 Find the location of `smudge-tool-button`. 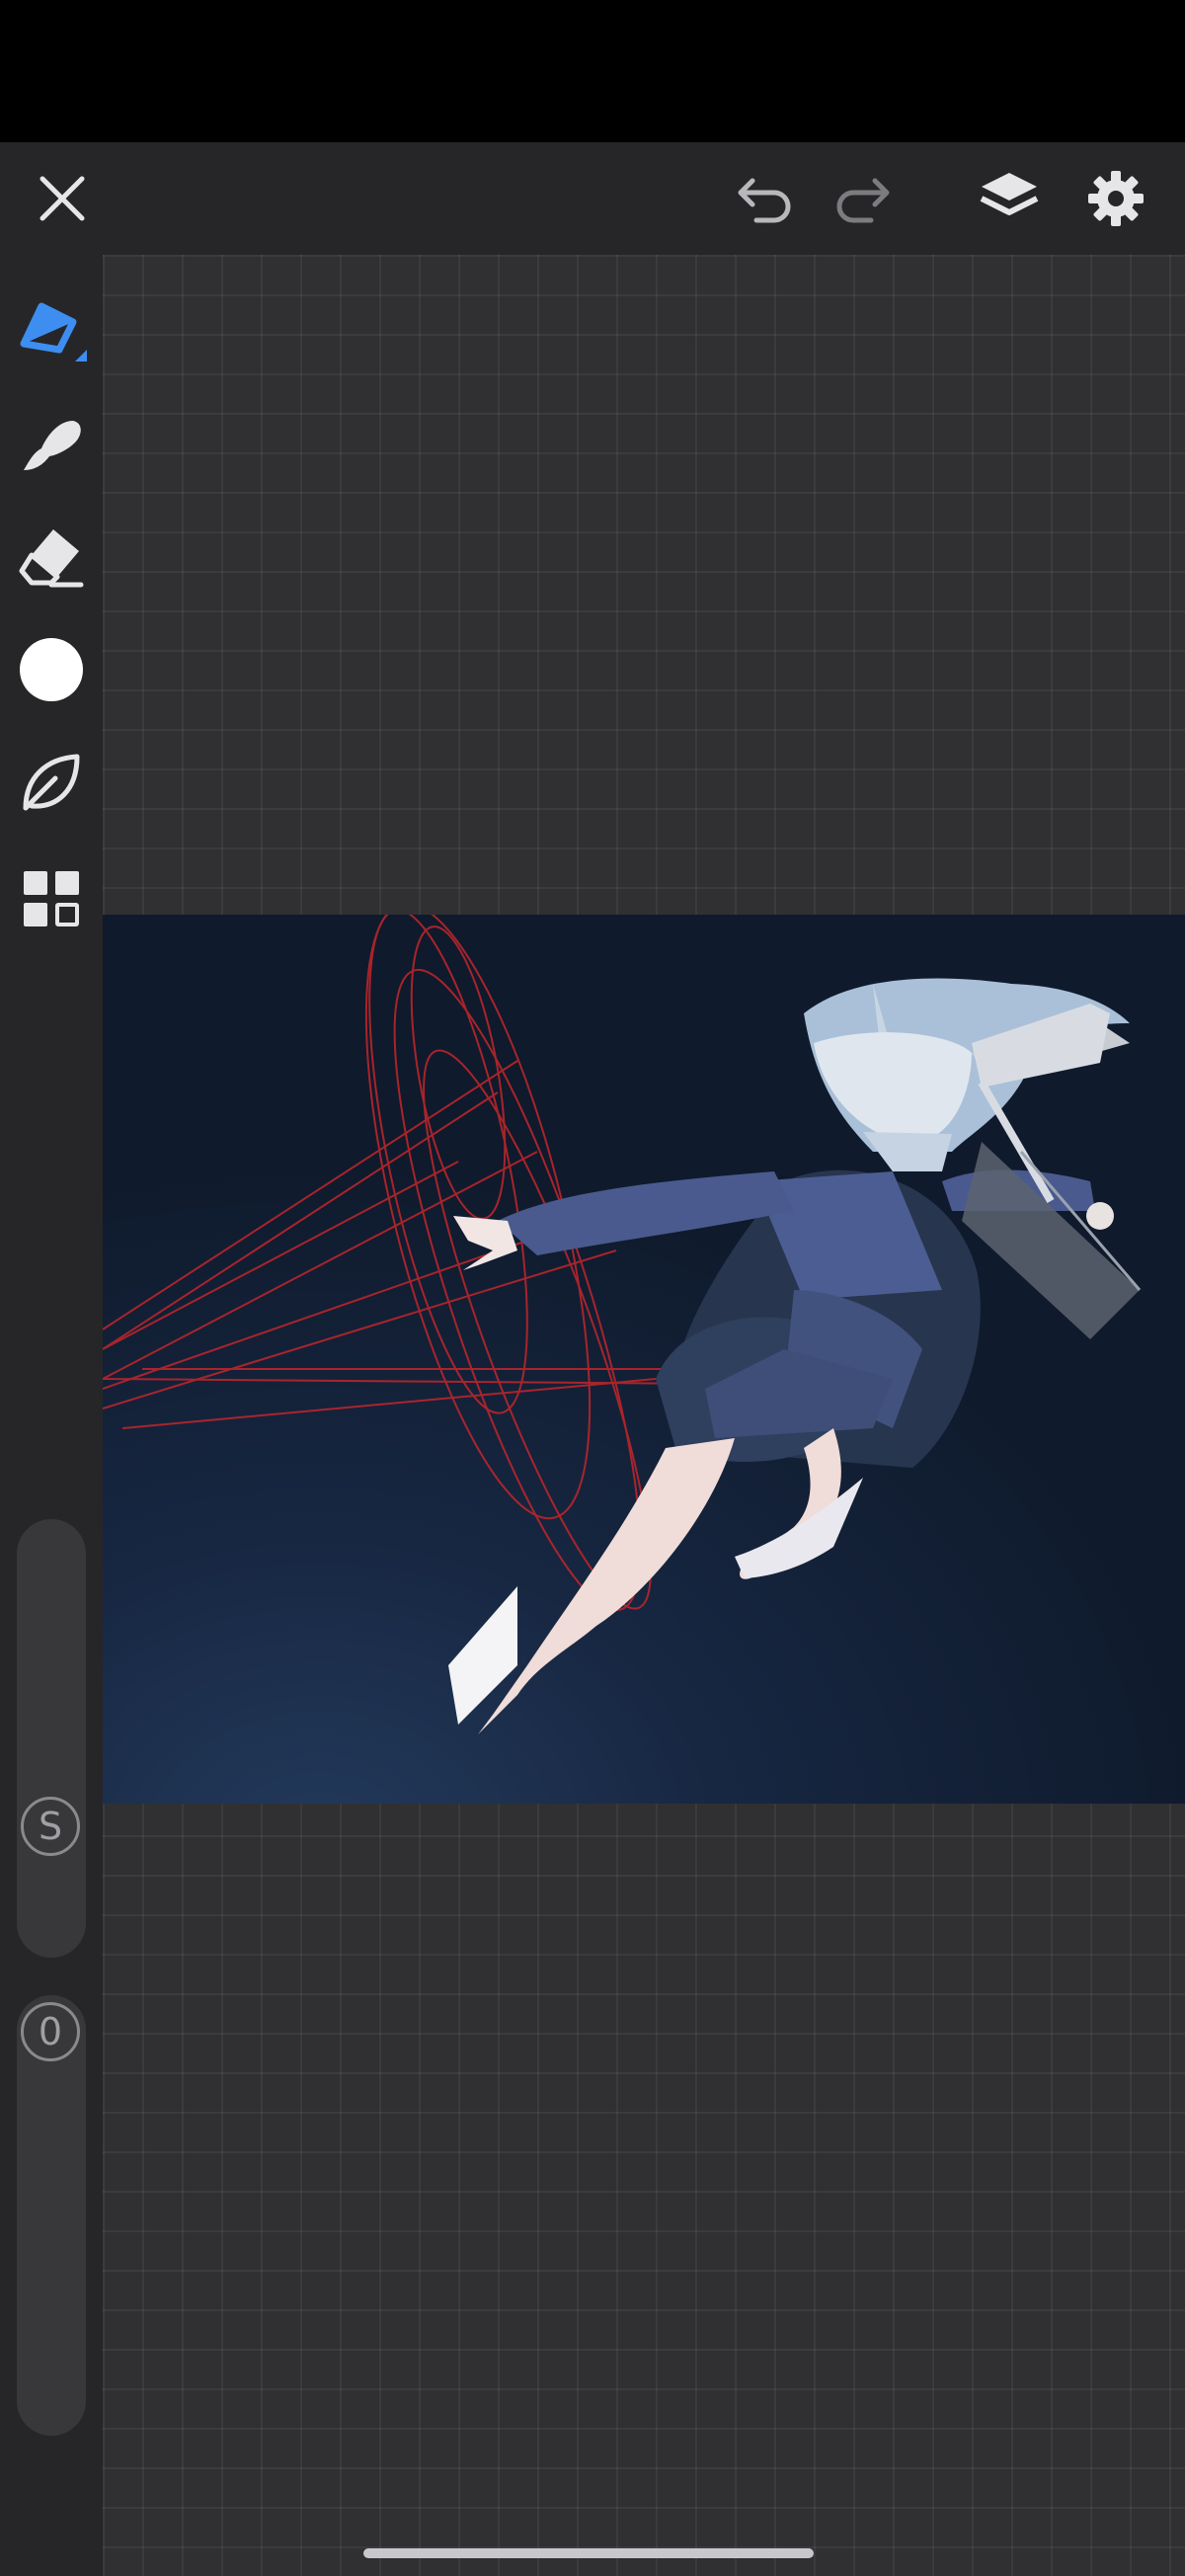

smudge-tool-button is located at coordinates (51, 782).